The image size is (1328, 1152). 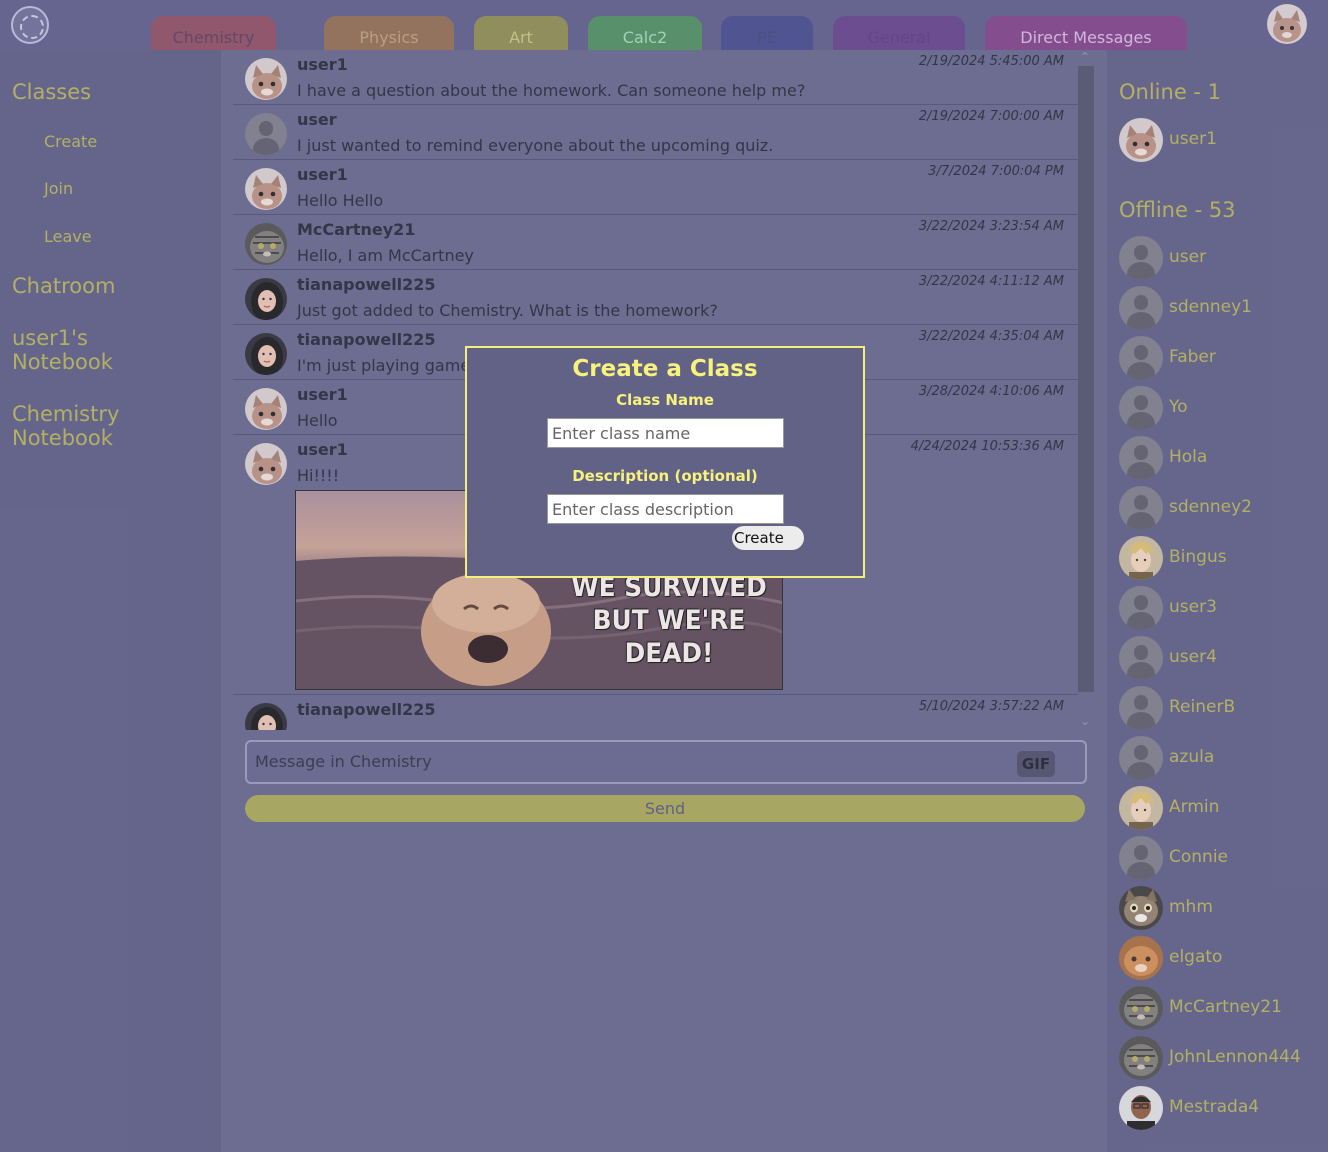 I want to click on class-name-input, so click(x=665, y=433).